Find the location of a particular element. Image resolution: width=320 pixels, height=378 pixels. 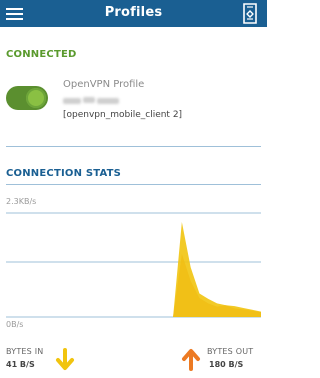

connected-section-title: CONNECTED is located at coordinates (41, 54).